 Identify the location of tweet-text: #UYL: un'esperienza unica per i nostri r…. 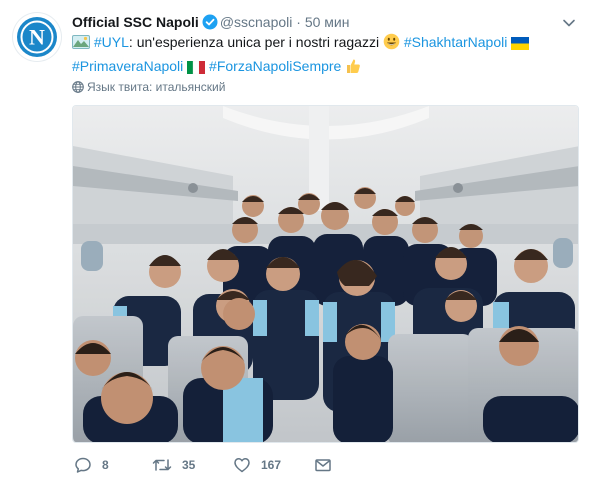
(327, 56).